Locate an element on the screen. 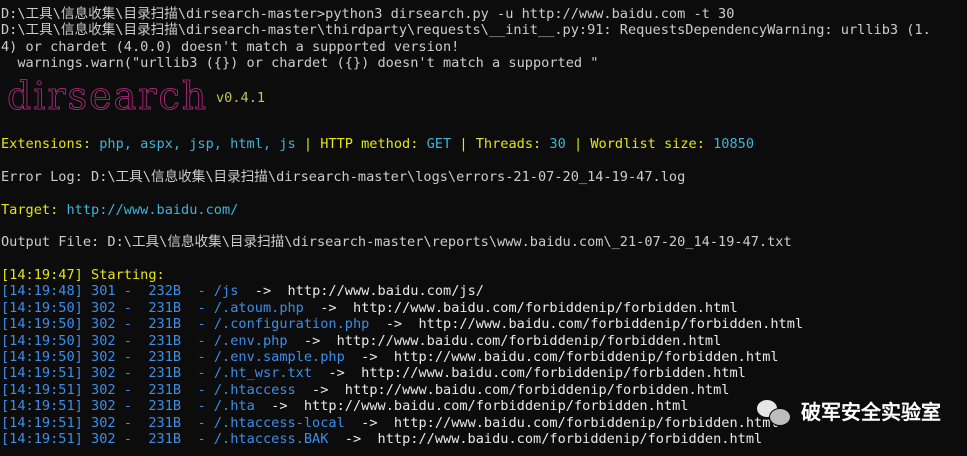 The height and width of the screenshot is (456, 967). threads-label: Threads: is located at coordinates (512, 143).